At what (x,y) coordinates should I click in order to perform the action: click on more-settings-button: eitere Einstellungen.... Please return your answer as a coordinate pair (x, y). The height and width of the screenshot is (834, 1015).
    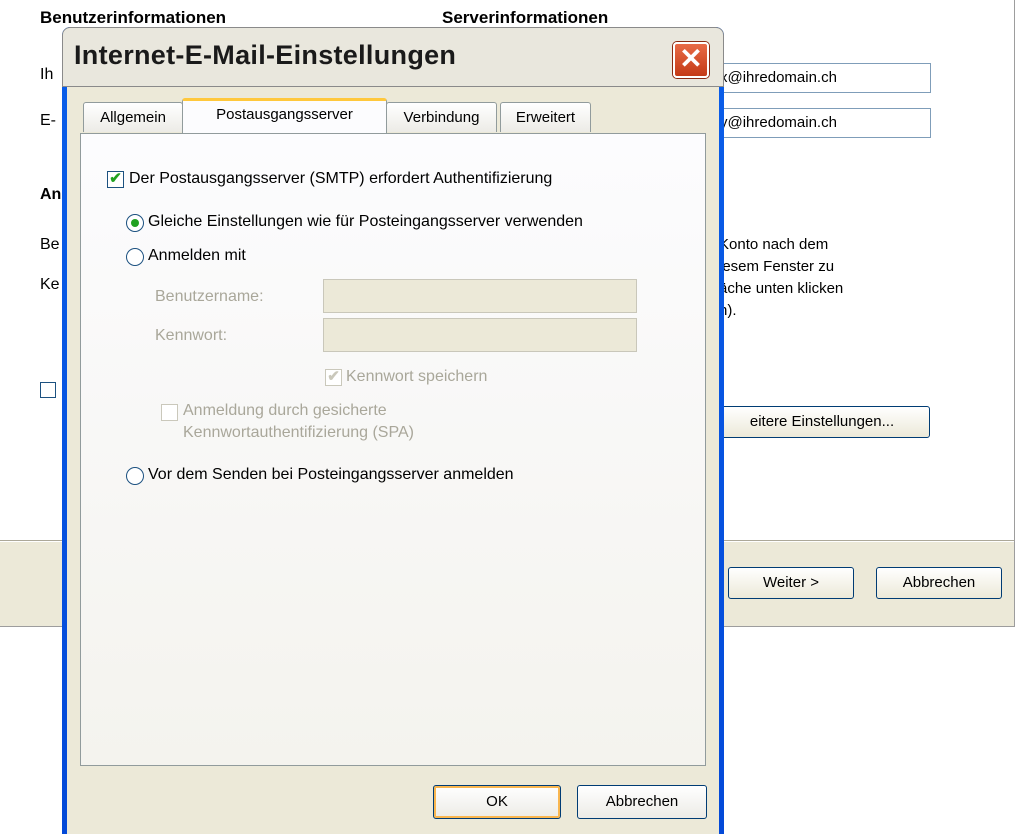
    Looking at the image, I should click on (822, 422).